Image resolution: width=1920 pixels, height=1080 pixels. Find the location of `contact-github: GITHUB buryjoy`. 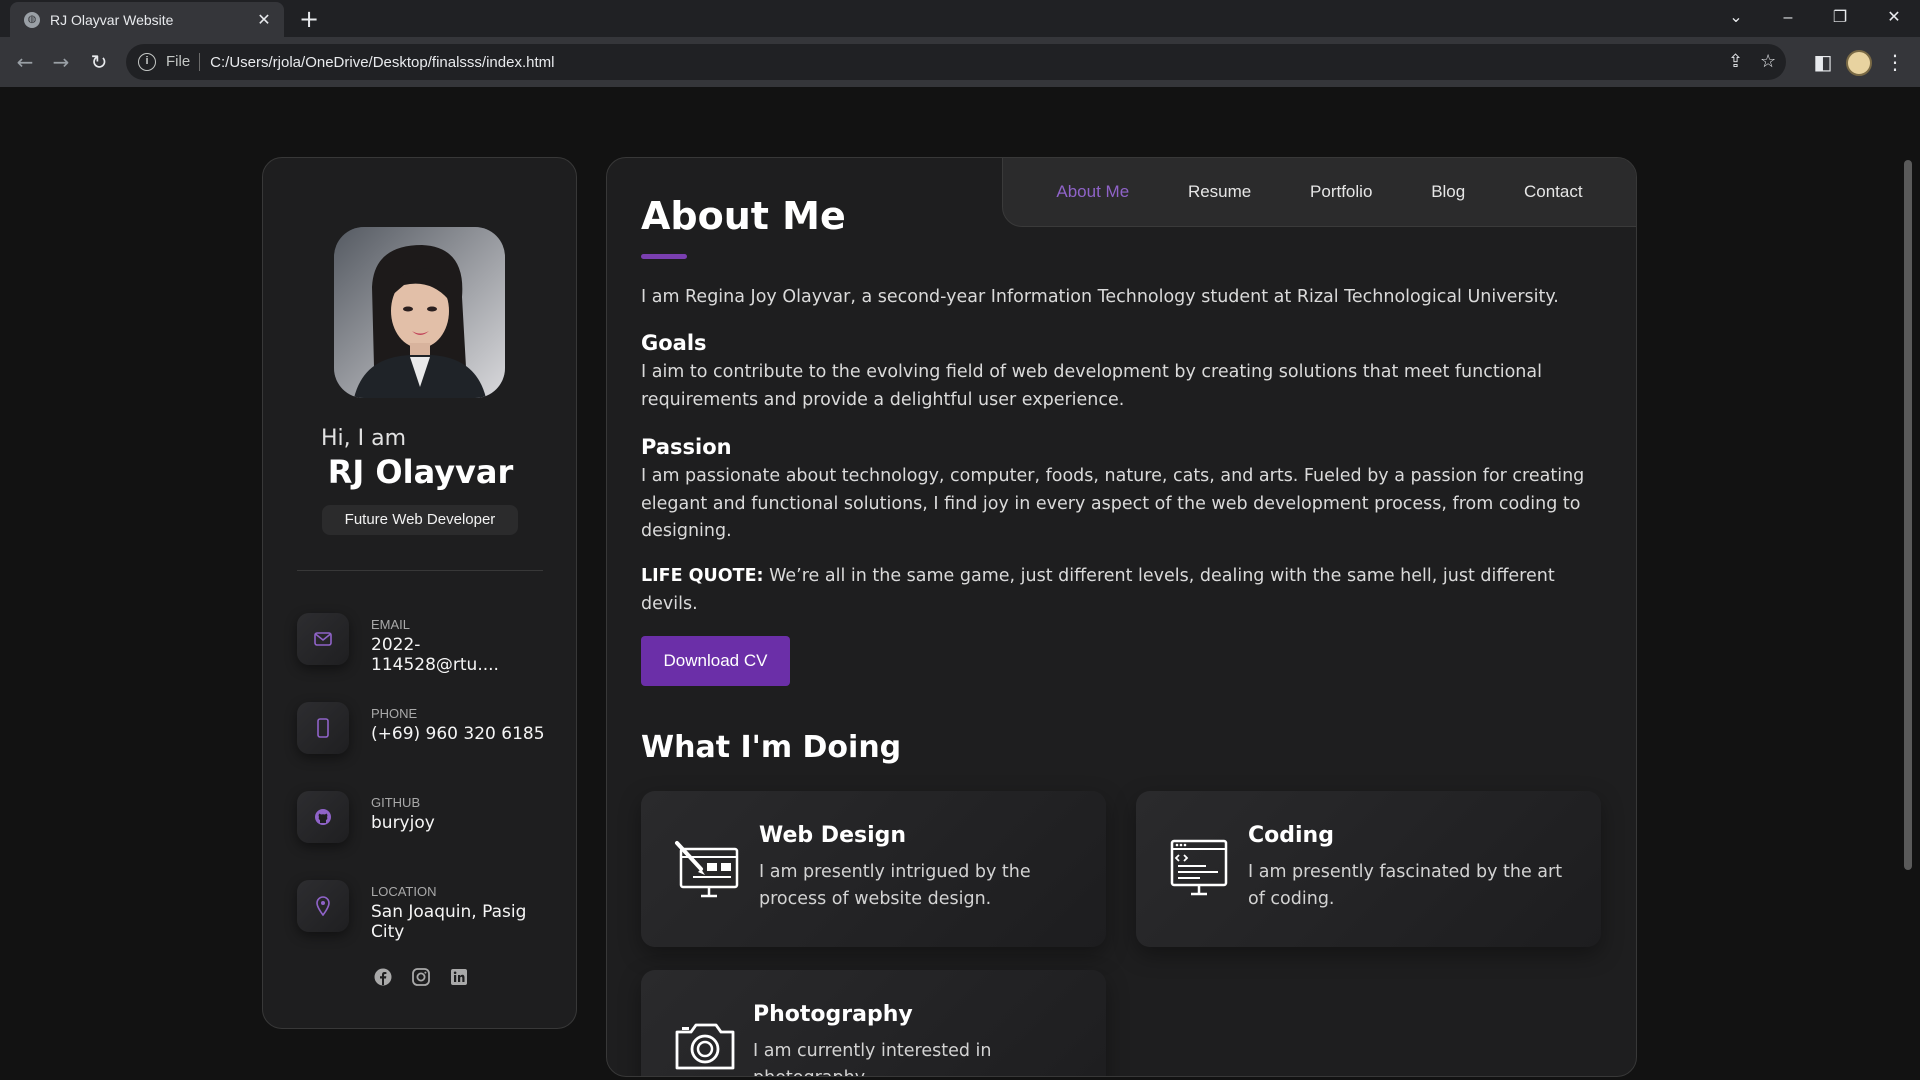

contact-github: GITHUB buryjoy is located at coordinates (427, 821).